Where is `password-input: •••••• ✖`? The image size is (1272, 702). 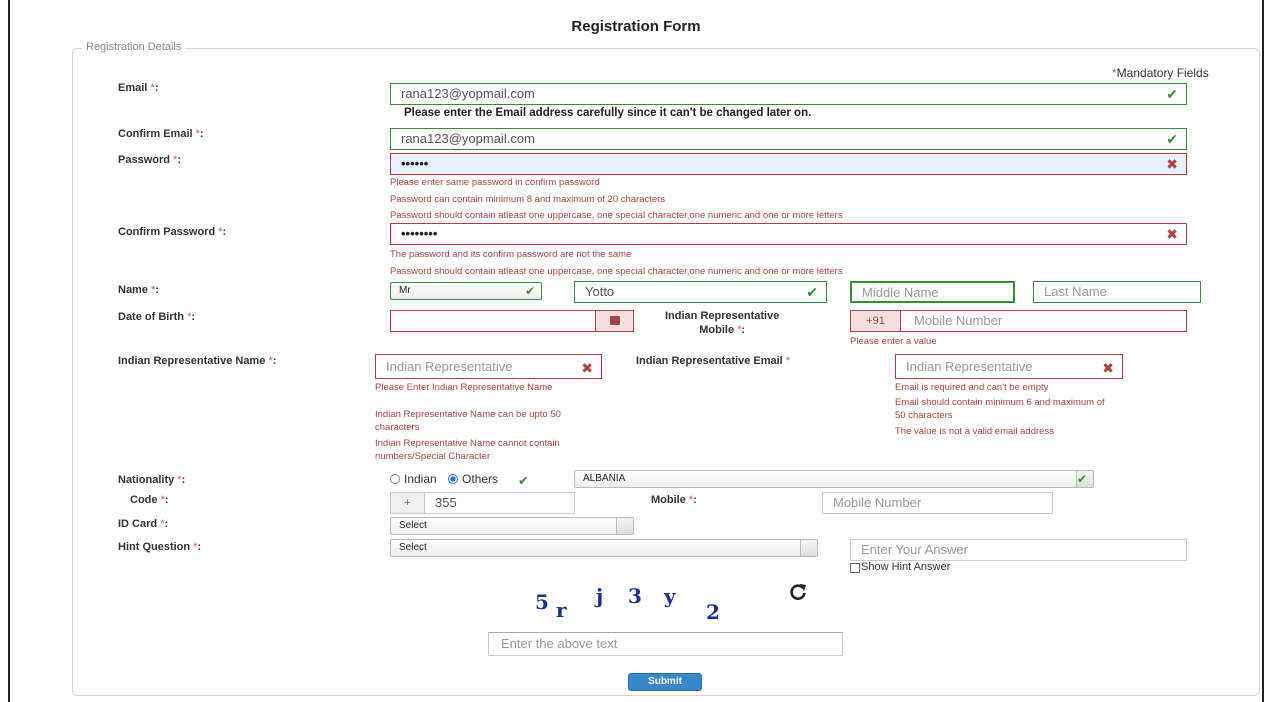
password-input: •••••• ✖ is located at coordinates (788, 164).